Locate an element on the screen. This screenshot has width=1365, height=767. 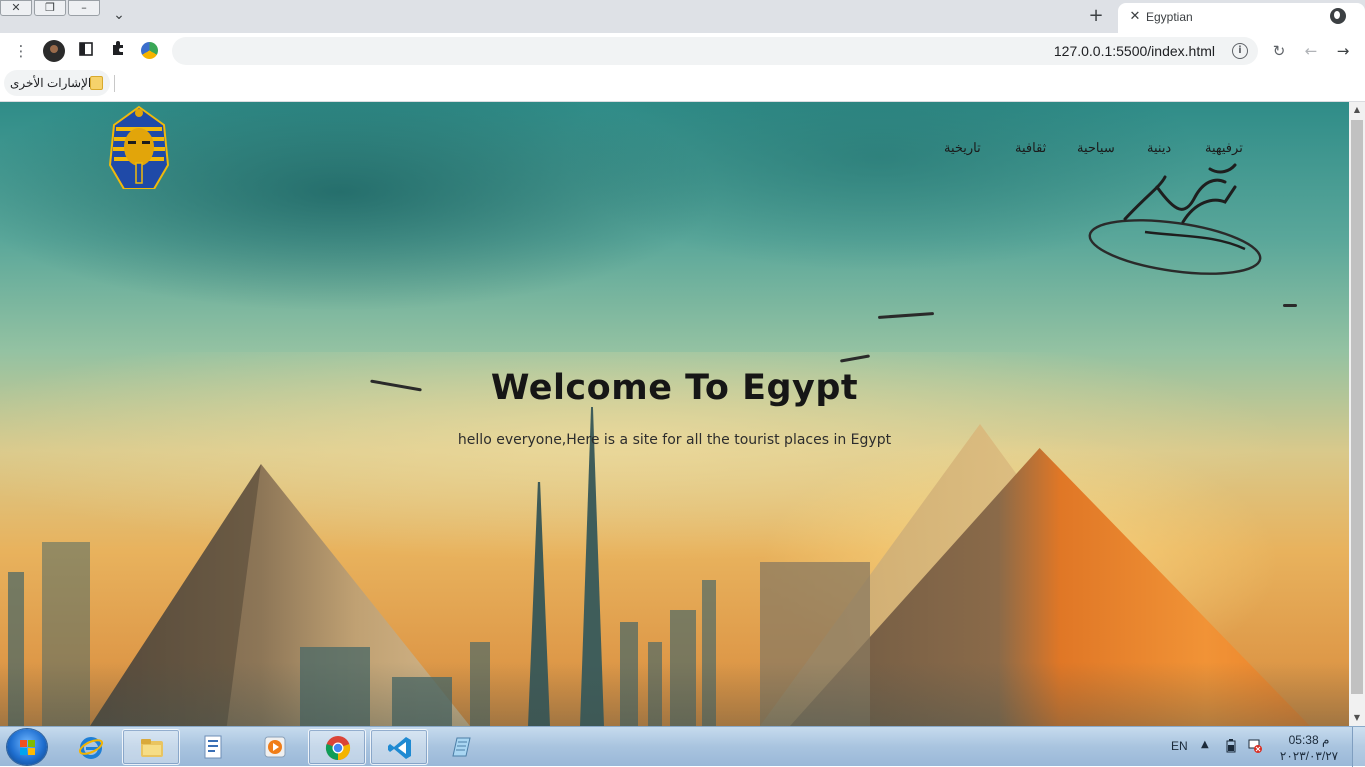
minimize-window-button: – is located at coordinates (84, 8).